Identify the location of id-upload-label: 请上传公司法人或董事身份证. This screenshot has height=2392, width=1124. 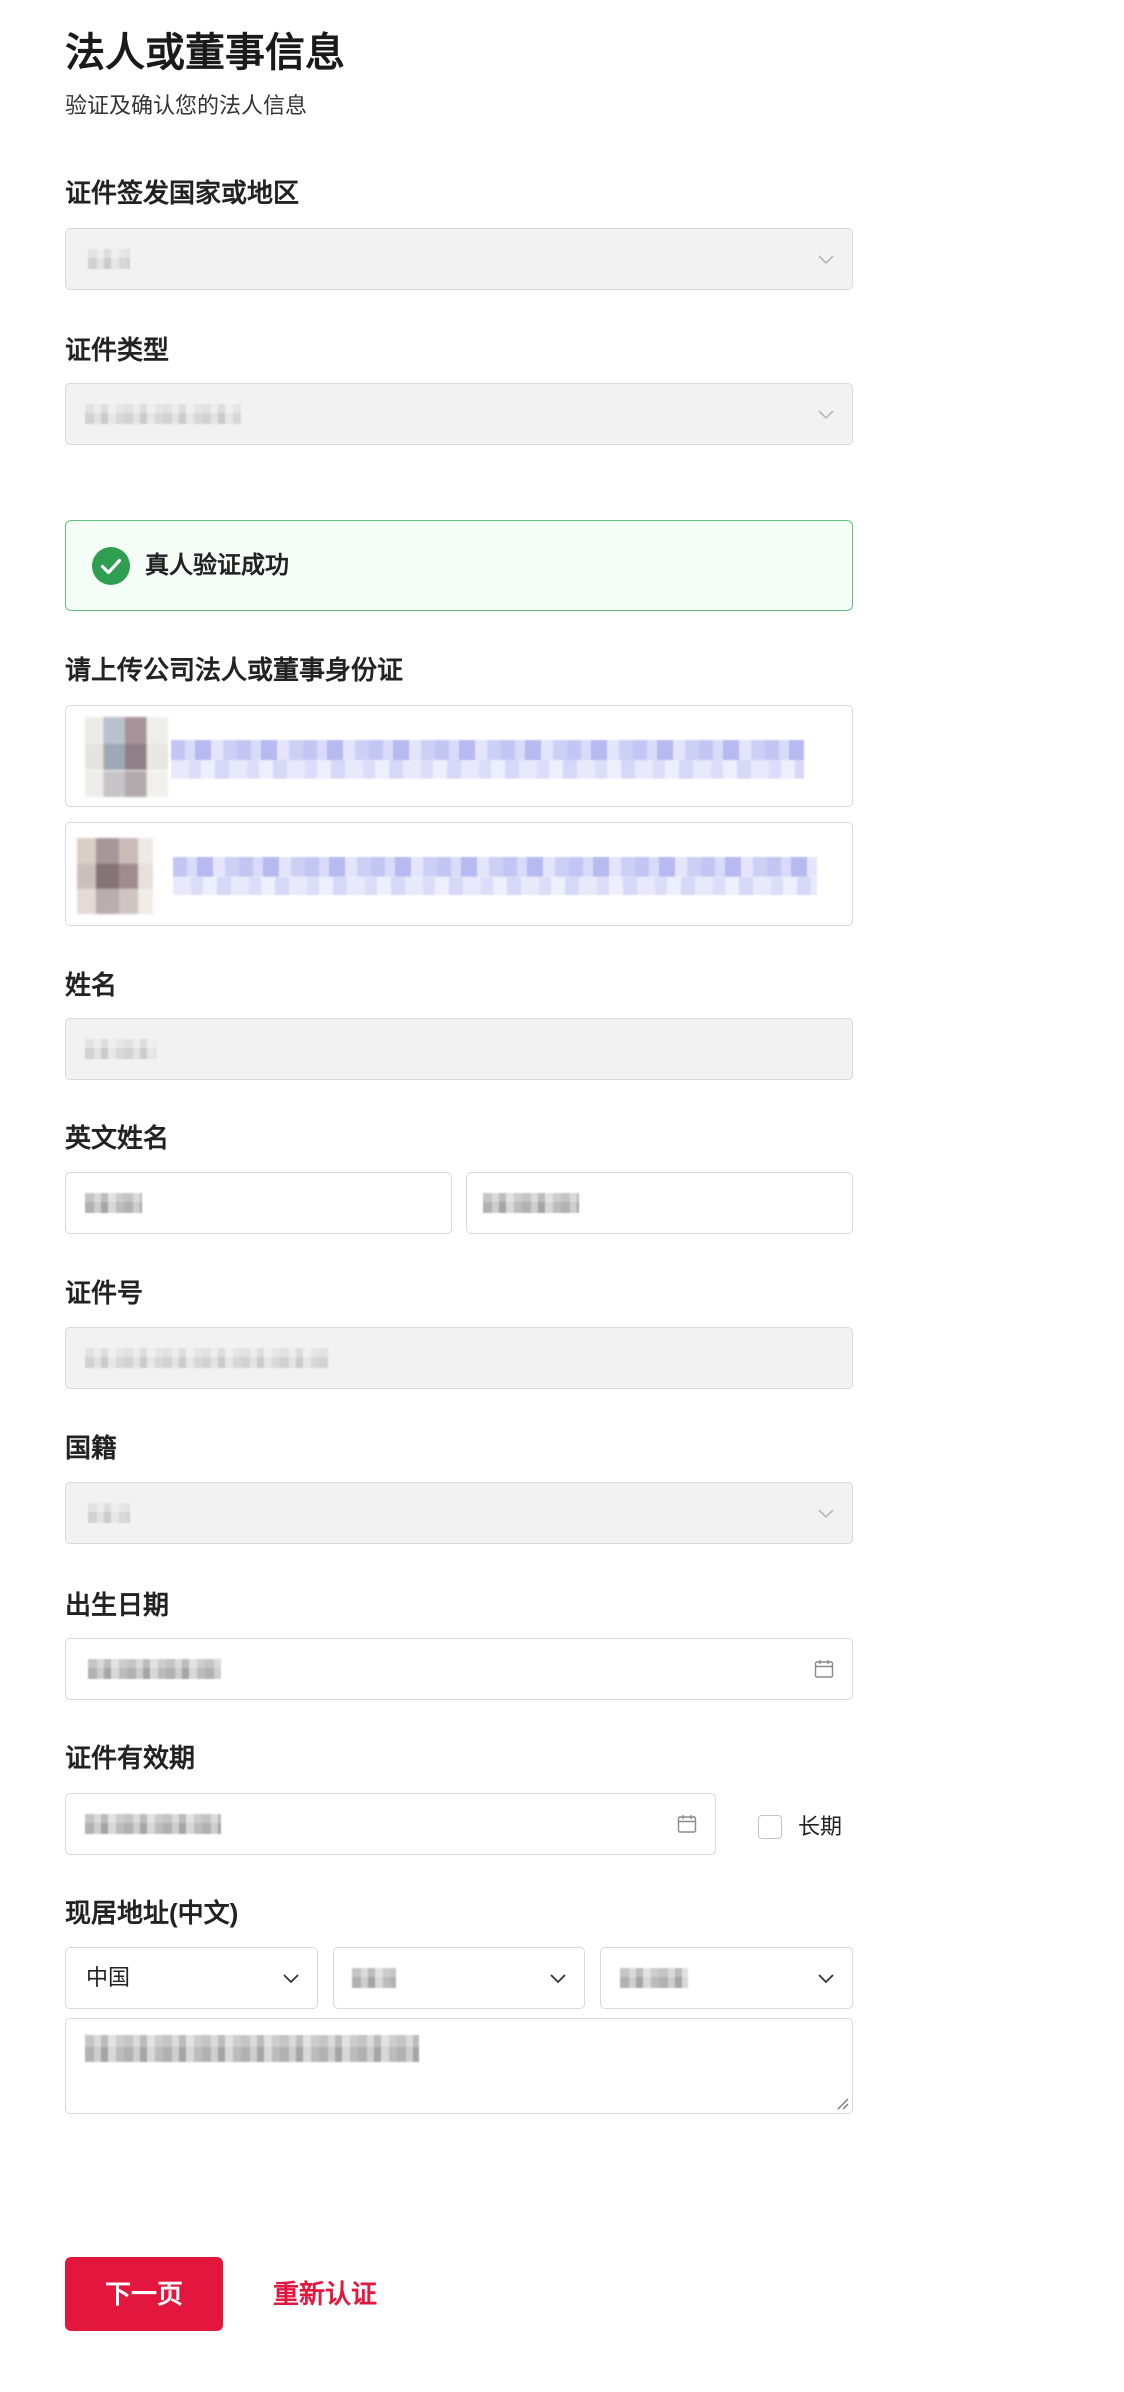
(234, 670).